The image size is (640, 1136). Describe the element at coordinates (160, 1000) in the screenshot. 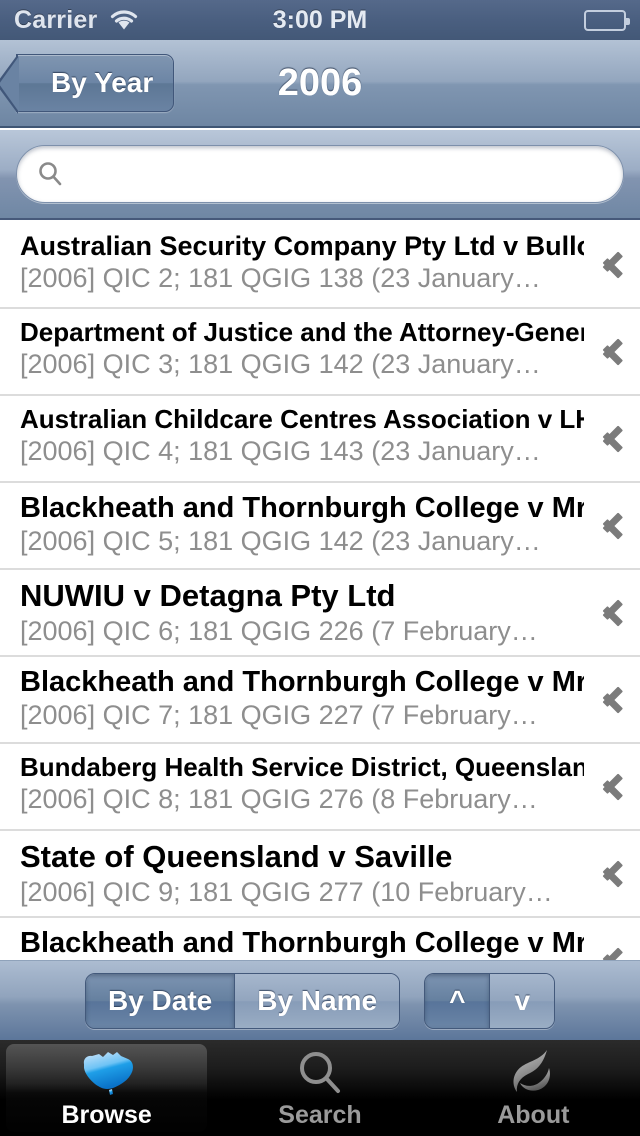

I see `segment-by-date: By Date` at that location.